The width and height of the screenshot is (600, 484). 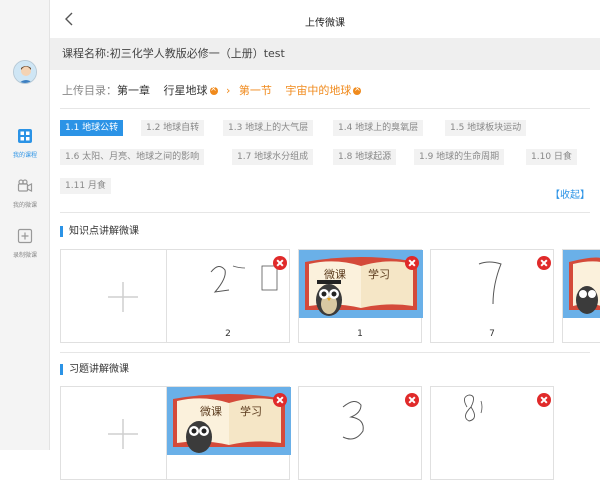 What do you see at coordinates (360, 296) in the screenshot?
I see `video-card: 微课 学习 1` at bounding box center [360, 296].